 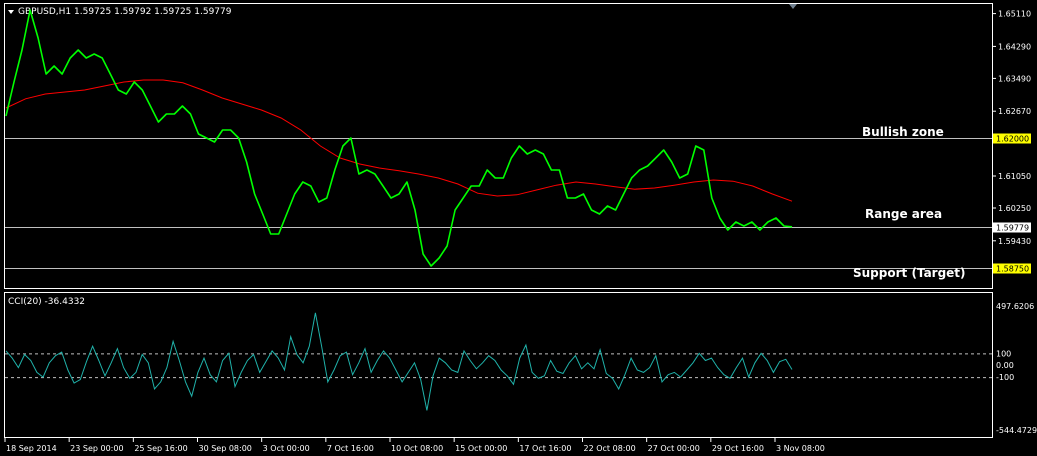 I want to click on time-tick-label: 3 Nov 08:00, so click(x=800, y=448).